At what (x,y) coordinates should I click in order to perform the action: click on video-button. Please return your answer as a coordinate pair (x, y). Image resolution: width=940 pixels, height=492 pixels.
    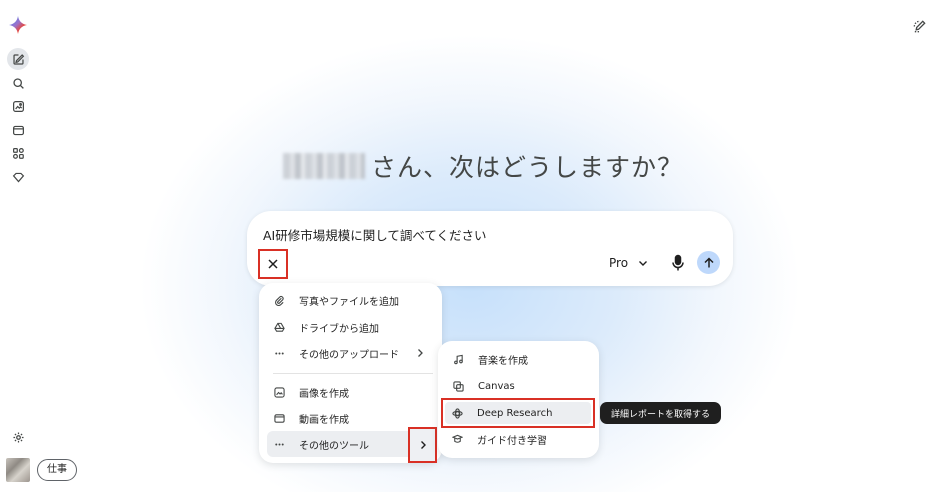
    Looking at the image, I should click on (18, 130).